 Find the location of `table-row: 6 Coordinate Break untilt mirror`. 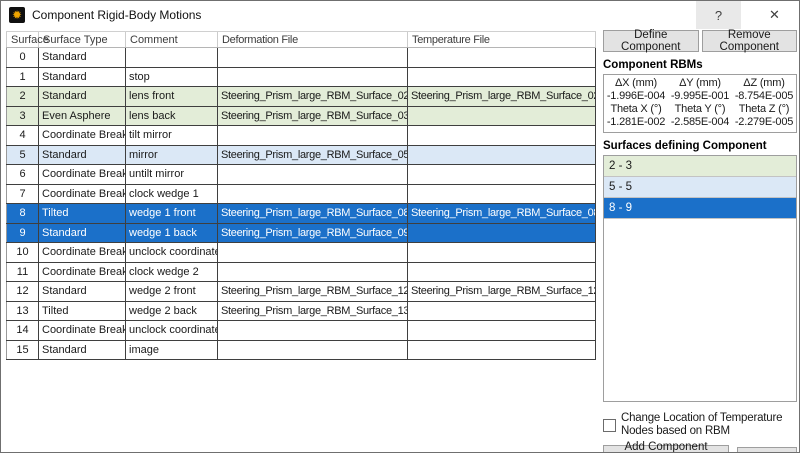

table-row: 6 Coordinate Break untilt mirror is located at coordinates (301, 175).